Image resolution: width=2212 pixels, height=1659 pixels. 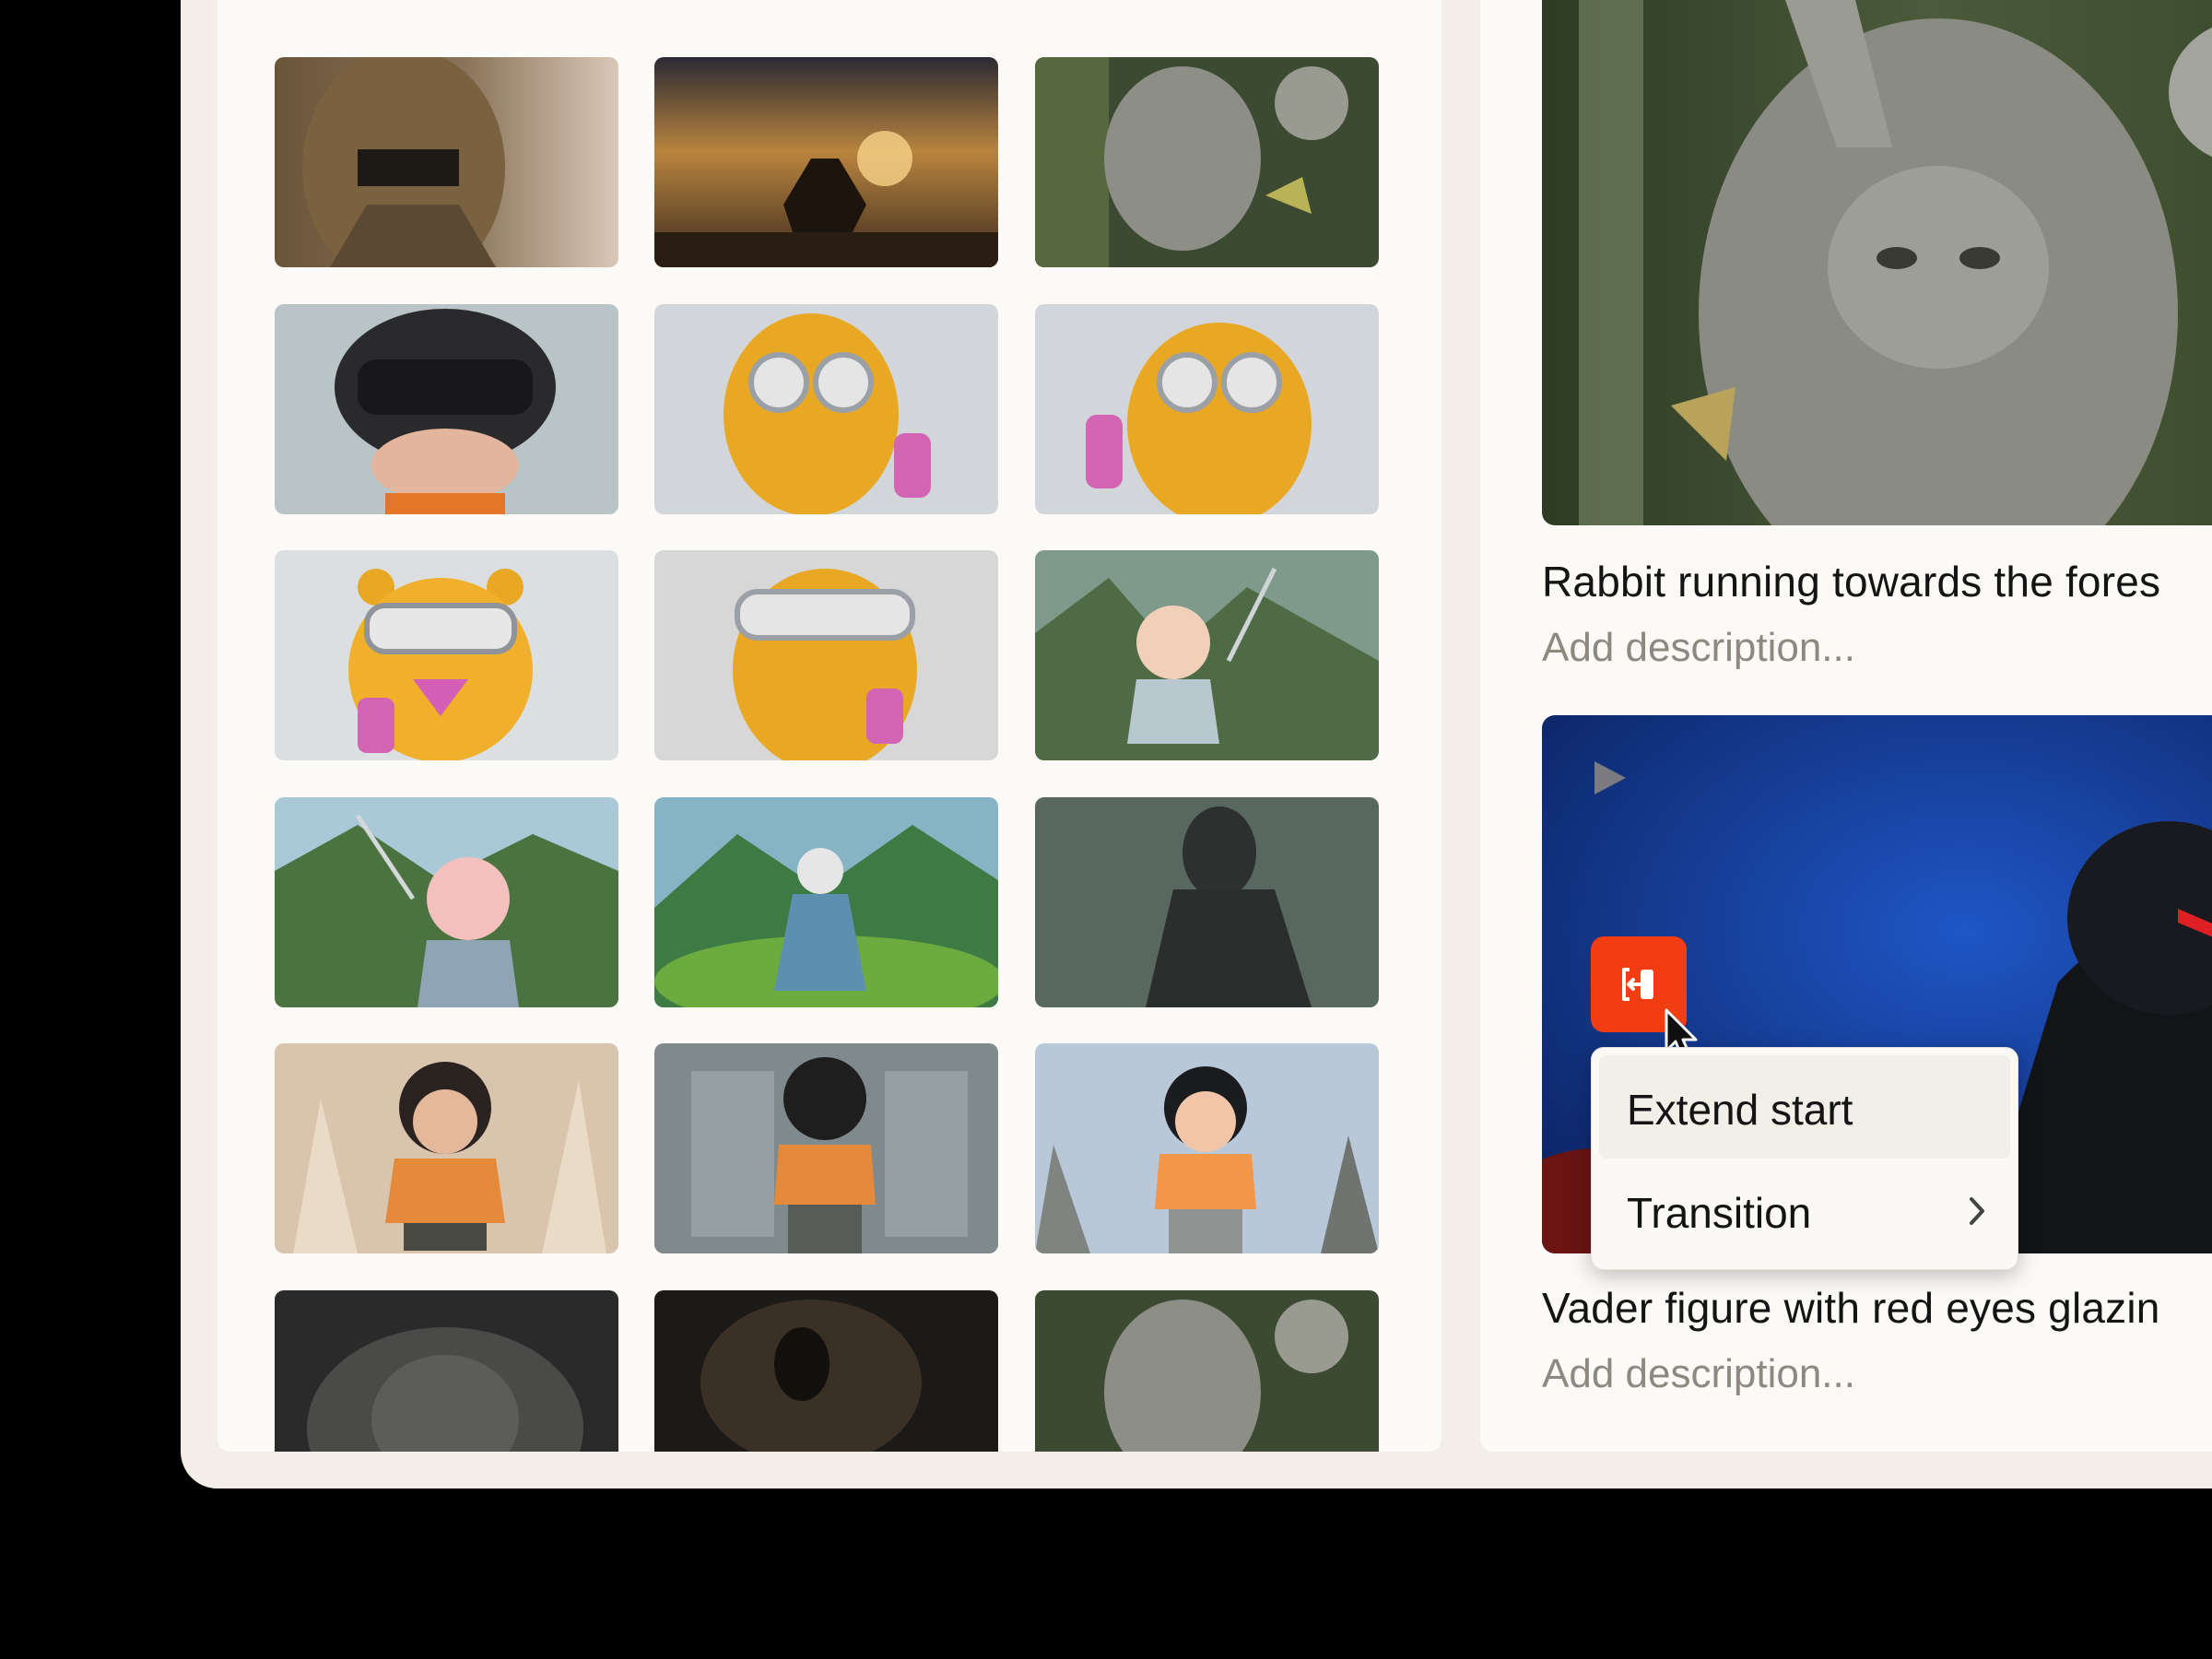 I want to click on media-thumbnail-armored-figure, so click(x=446, y=1371).